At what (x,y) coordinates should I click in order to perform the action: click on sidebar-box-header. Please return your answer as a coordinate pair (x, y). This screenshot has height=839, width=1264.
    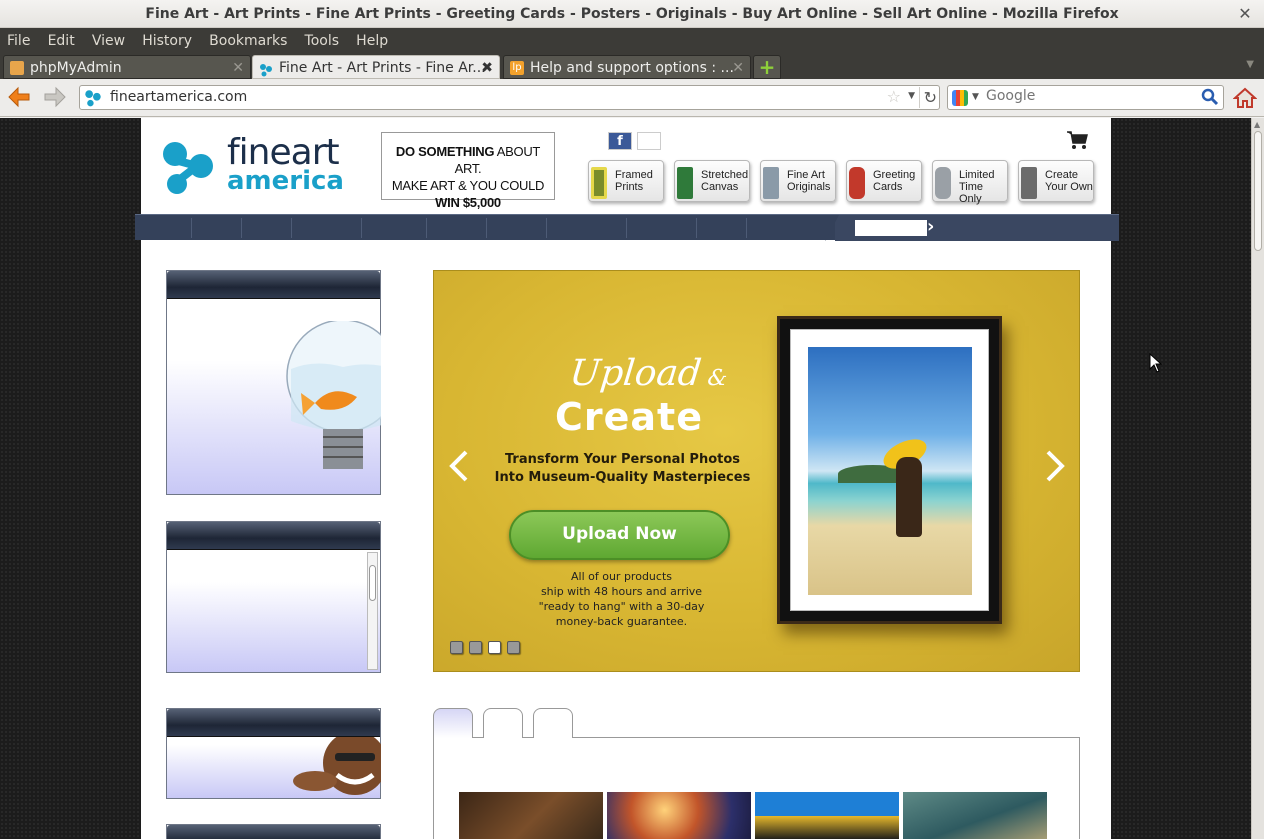
    Looking at the image, I should click on (273, 536).